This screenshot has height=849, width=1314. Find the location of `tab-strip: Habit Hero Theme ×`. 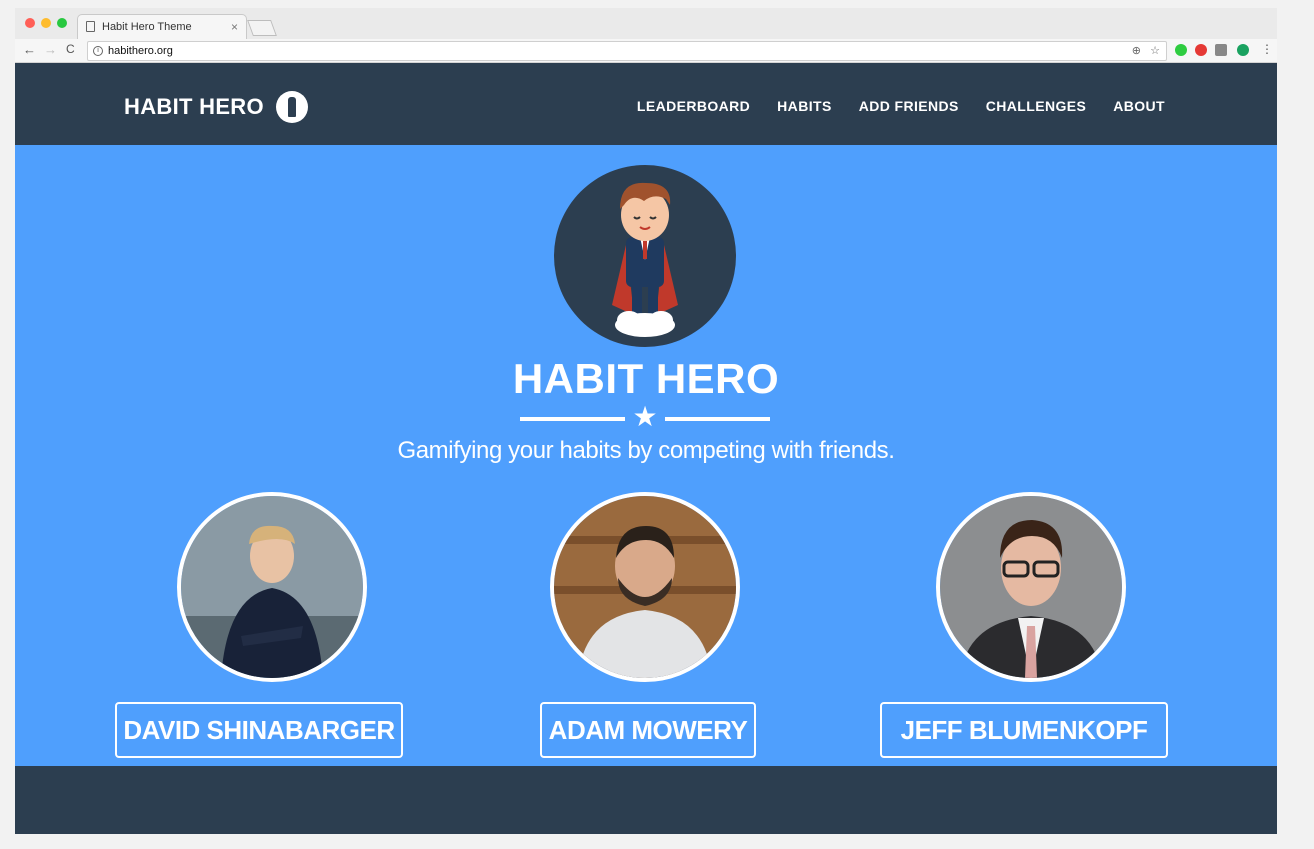

tab-strip: Habit Hero Theme × is located at coordinates (646, 23).